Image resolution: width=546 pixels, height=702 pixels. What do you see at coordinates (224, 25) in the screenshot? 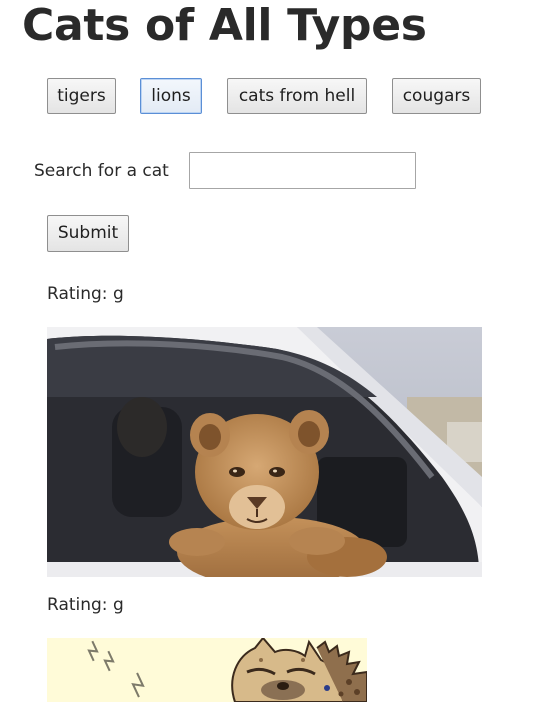
I see `page-title: Cats of All Types` at bounding box center [224, 25].